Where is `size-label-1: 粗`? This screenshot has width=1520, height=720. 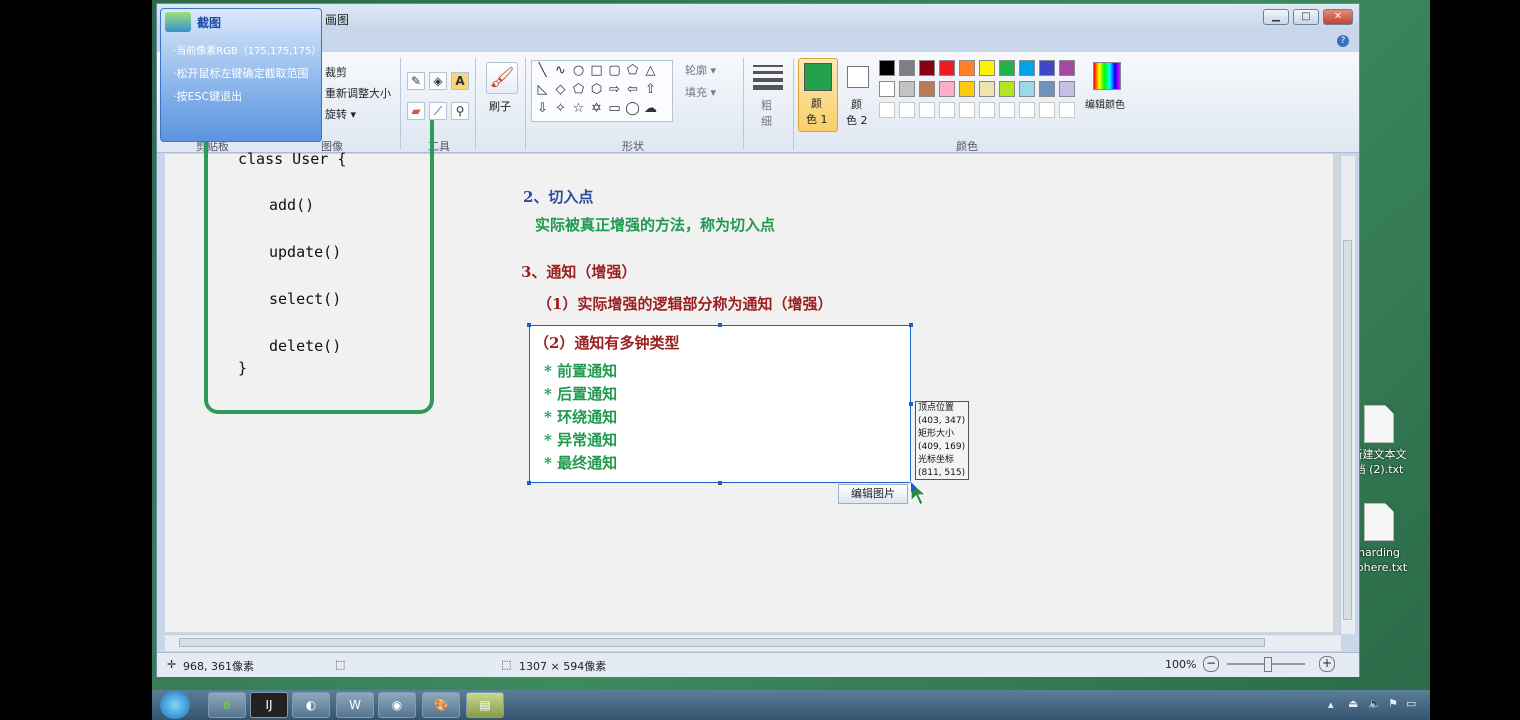 size-label-1: 粗 is located at coordinates (766, 105).